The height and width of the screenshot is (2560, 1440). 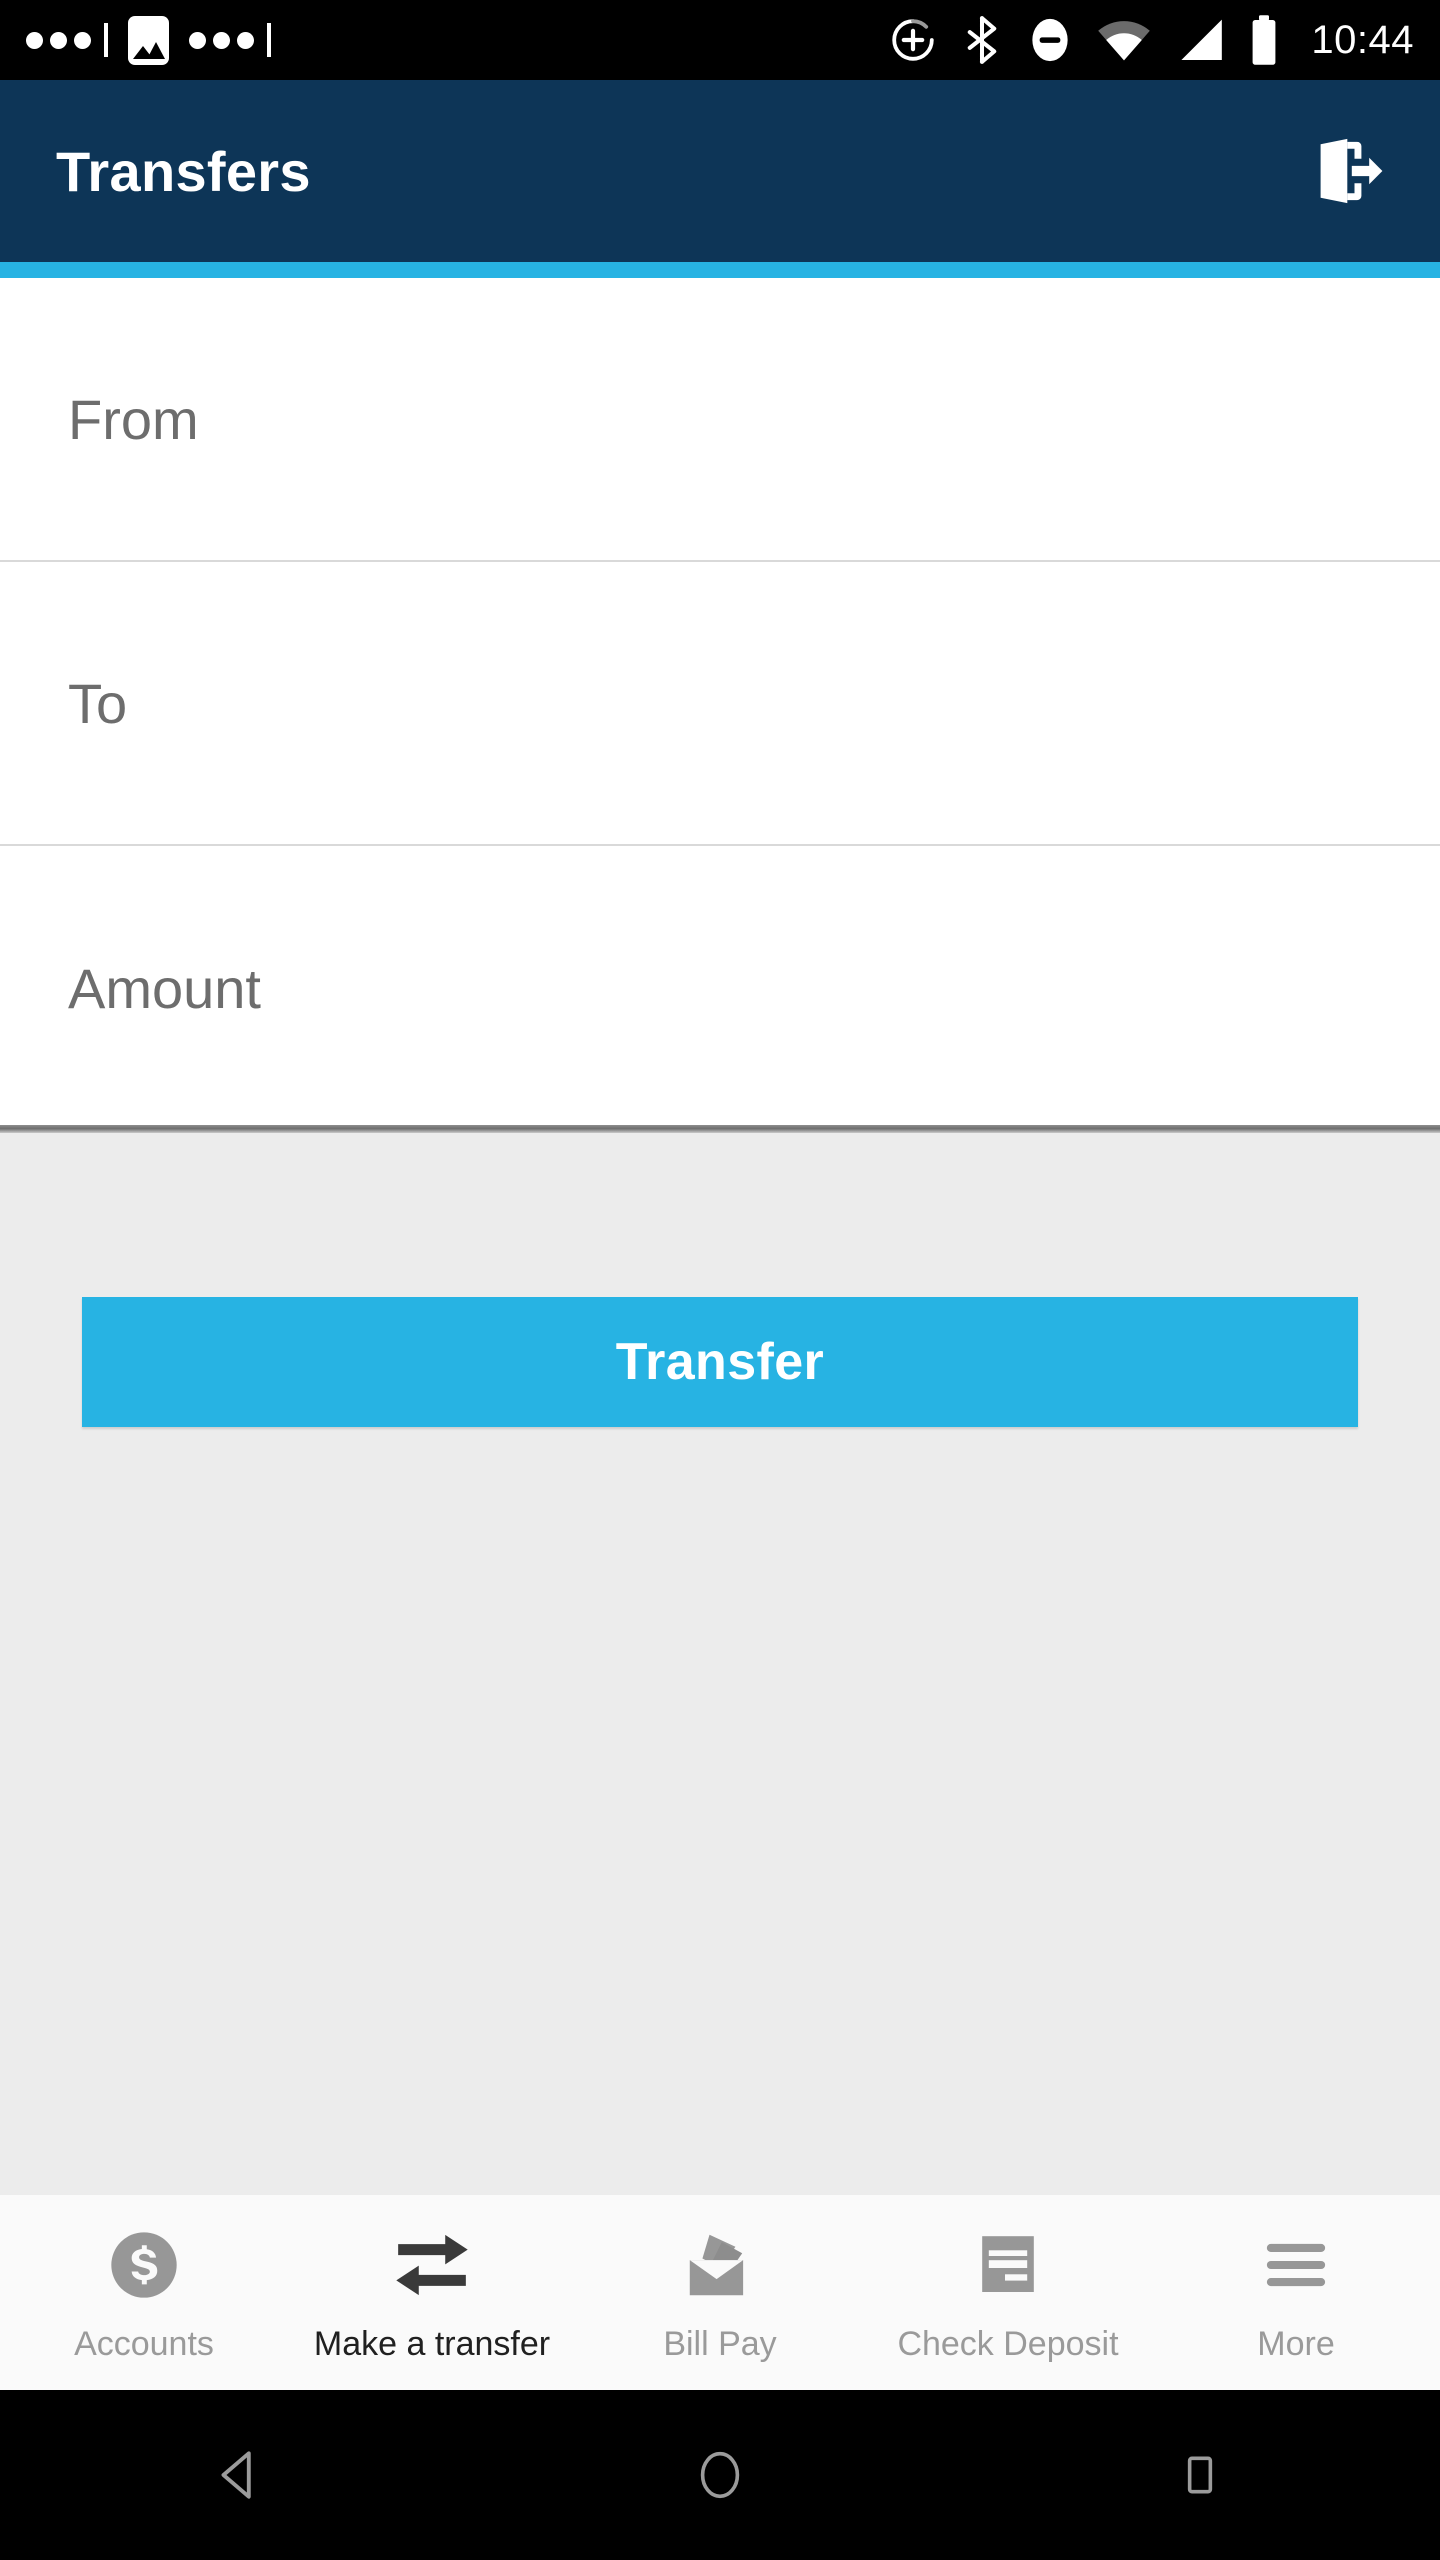 What do you see at coordinates (720, 2265) in the screenshot?
I see `envelope-card-icon` at bounding box center [720, 2265].